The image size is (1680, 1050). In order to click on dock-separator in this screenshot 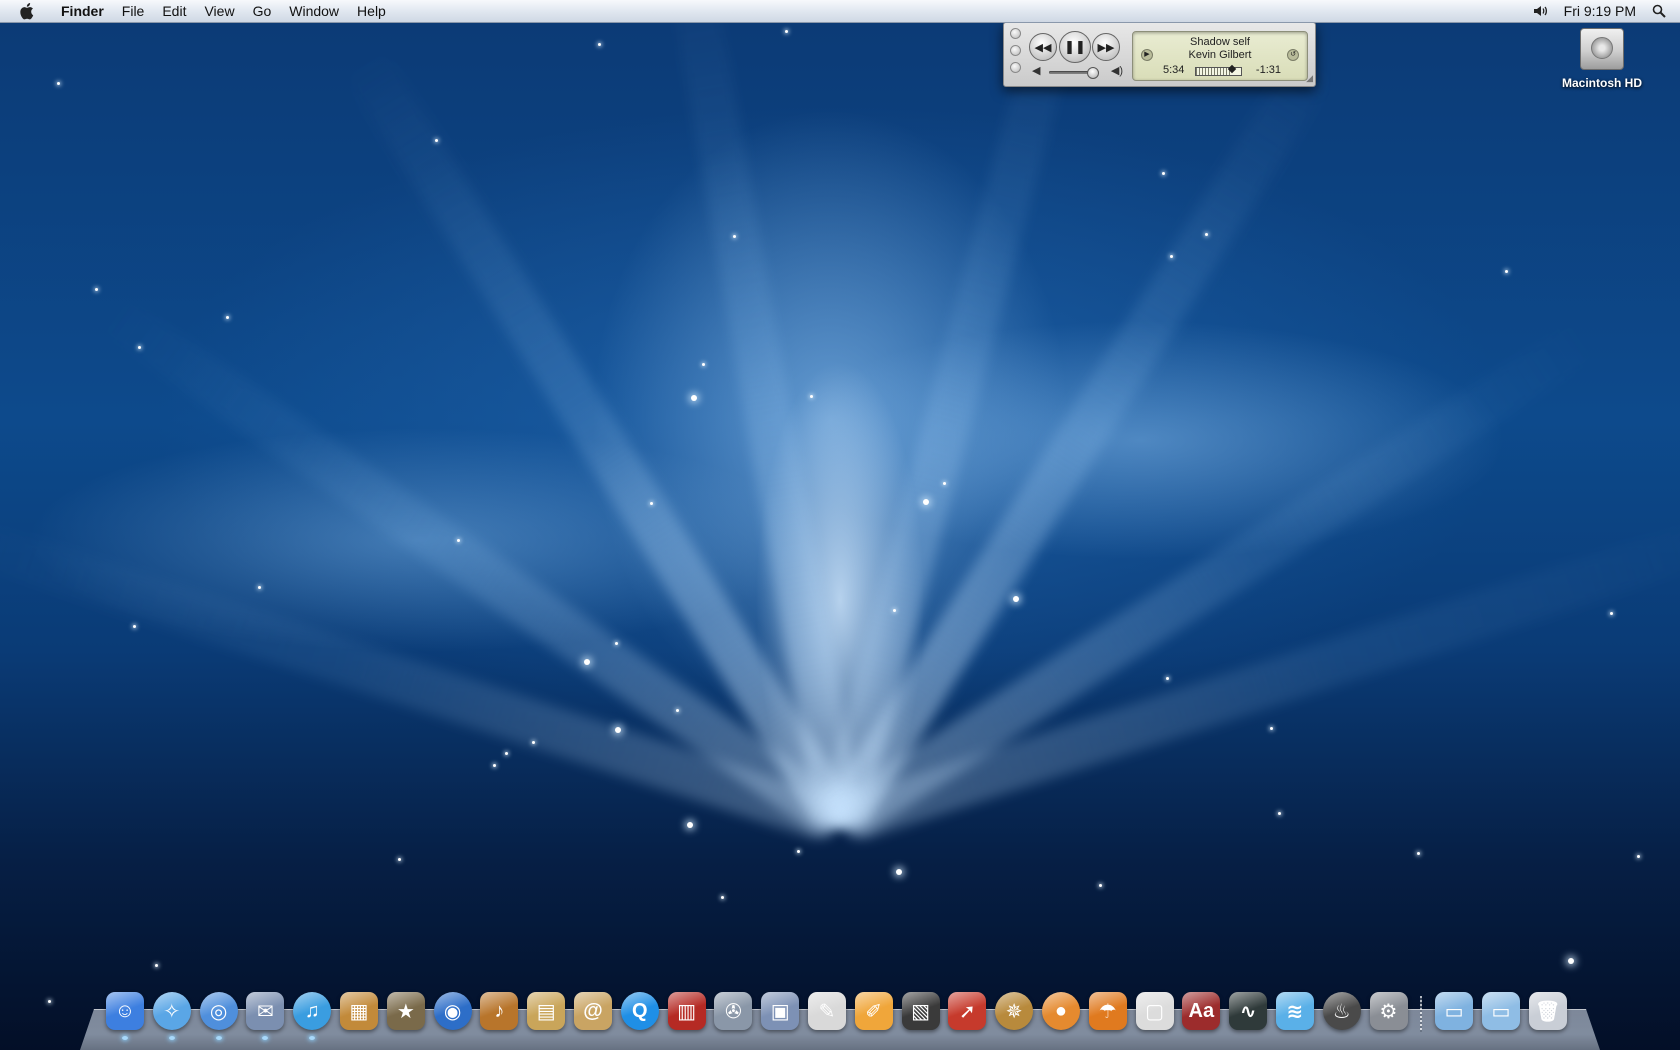, I will do `click(1421, 1014)`.